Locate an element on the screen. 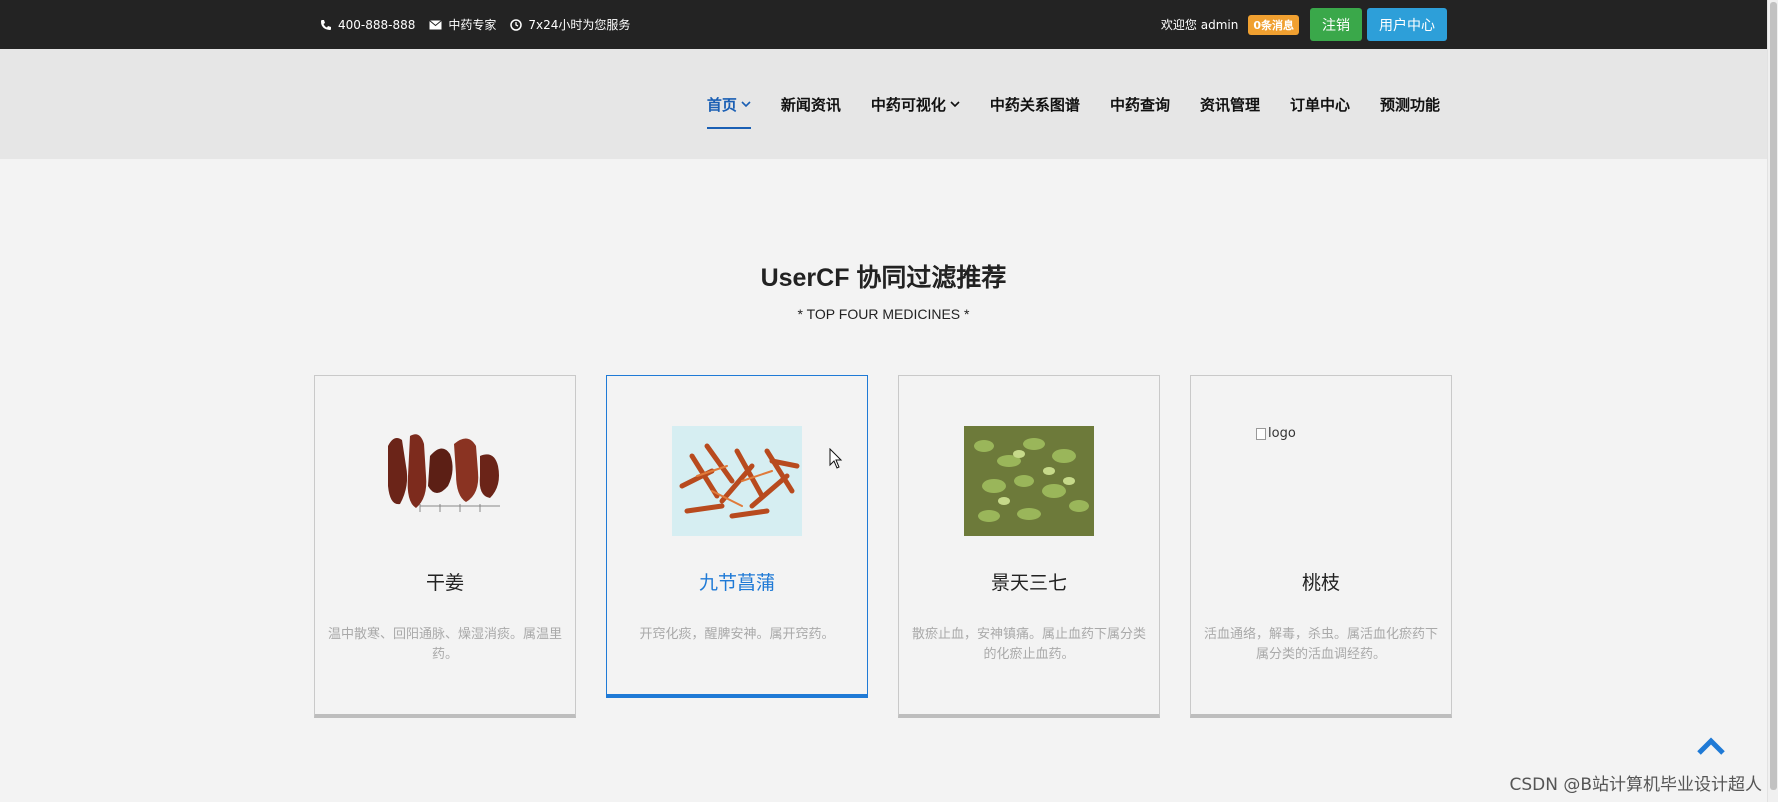  back-to-top-icon is located at coordinates (1711, 746).